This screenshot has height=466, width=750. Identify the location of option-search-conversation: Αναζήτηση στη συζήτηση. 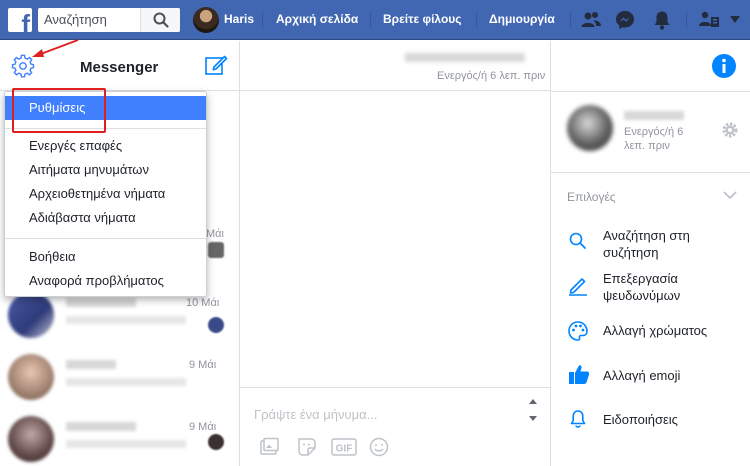
(673, 244).